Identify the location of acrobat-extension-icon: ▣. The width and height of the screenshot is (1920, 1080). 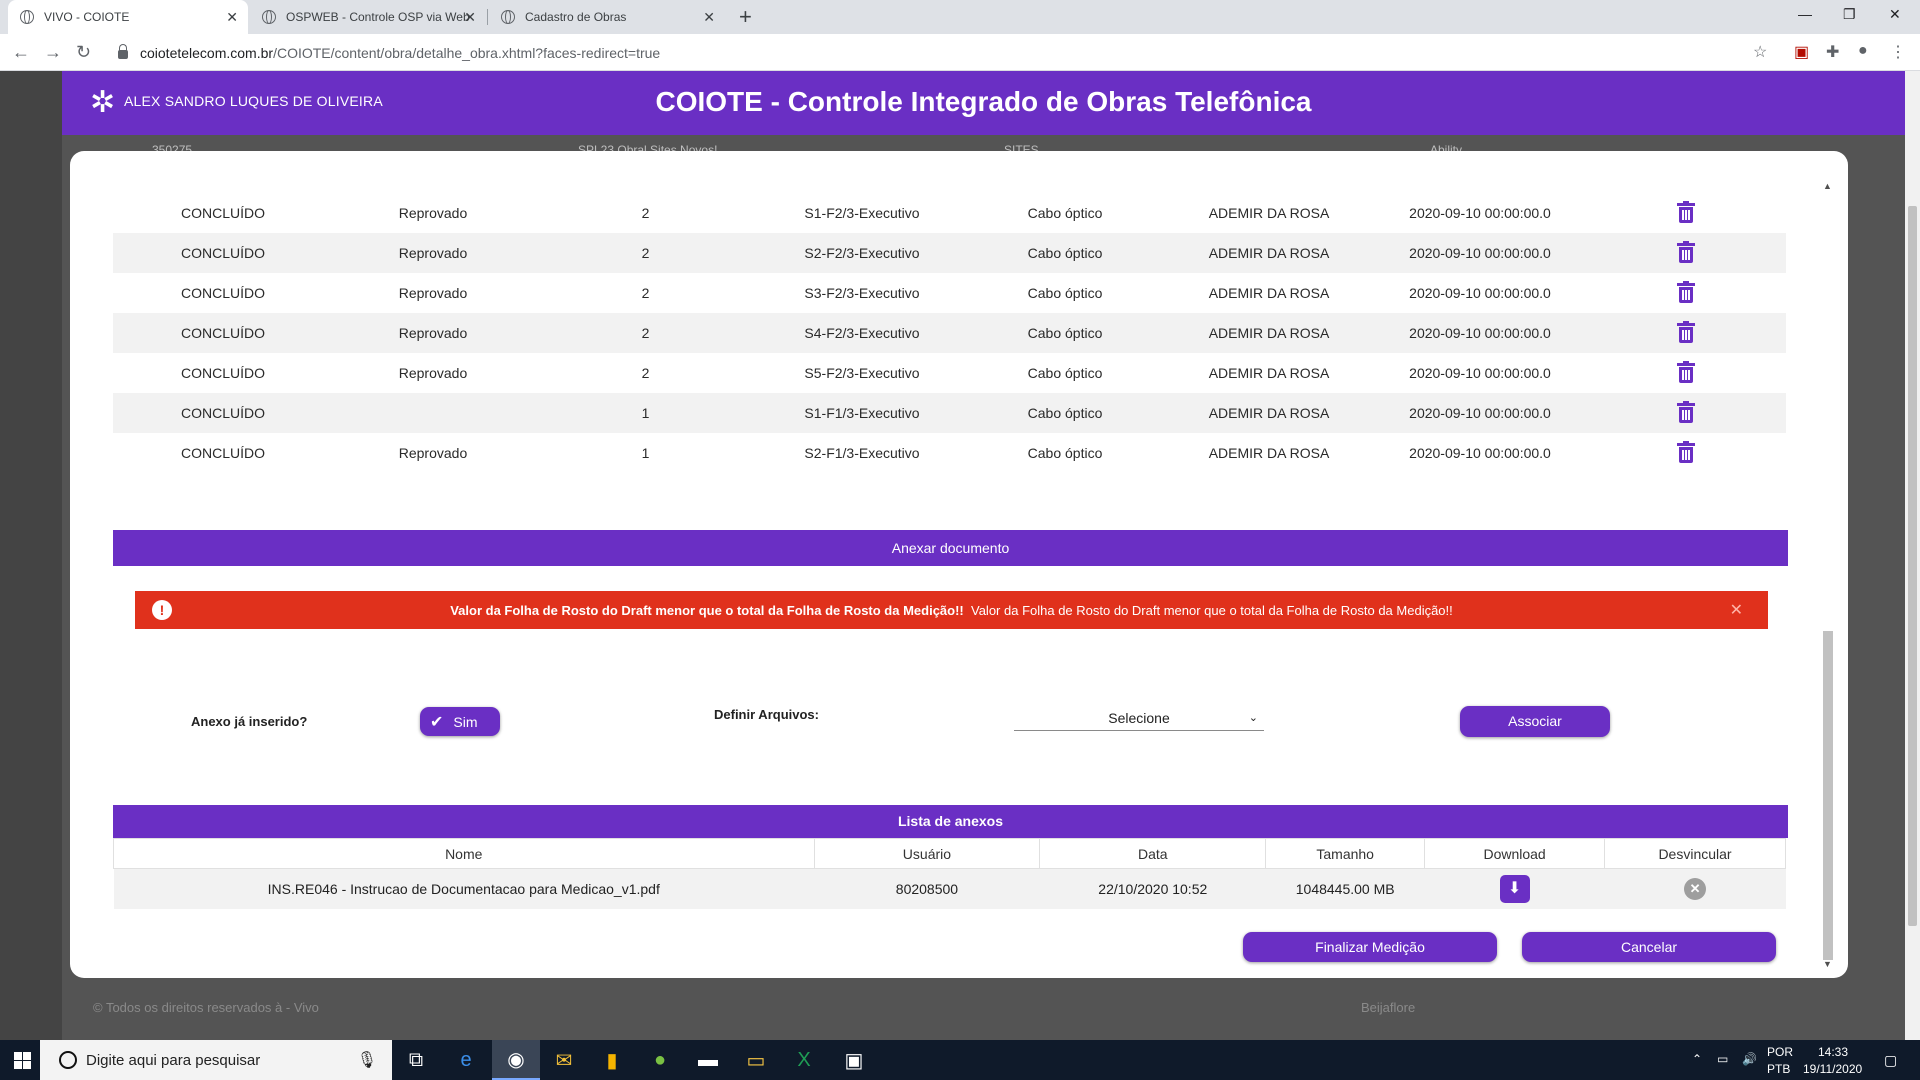
(1801, 52).